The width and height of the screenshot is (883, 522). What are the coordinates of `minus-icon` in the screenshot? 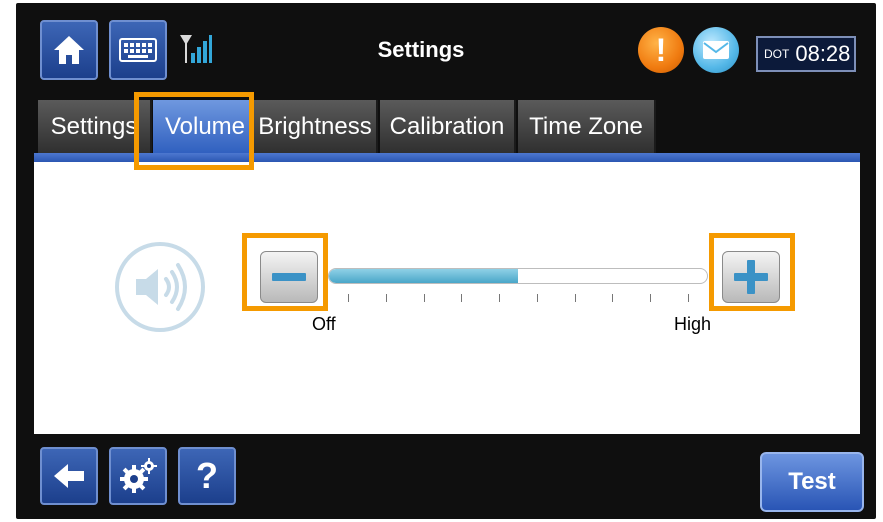 It's located at (289, 277).